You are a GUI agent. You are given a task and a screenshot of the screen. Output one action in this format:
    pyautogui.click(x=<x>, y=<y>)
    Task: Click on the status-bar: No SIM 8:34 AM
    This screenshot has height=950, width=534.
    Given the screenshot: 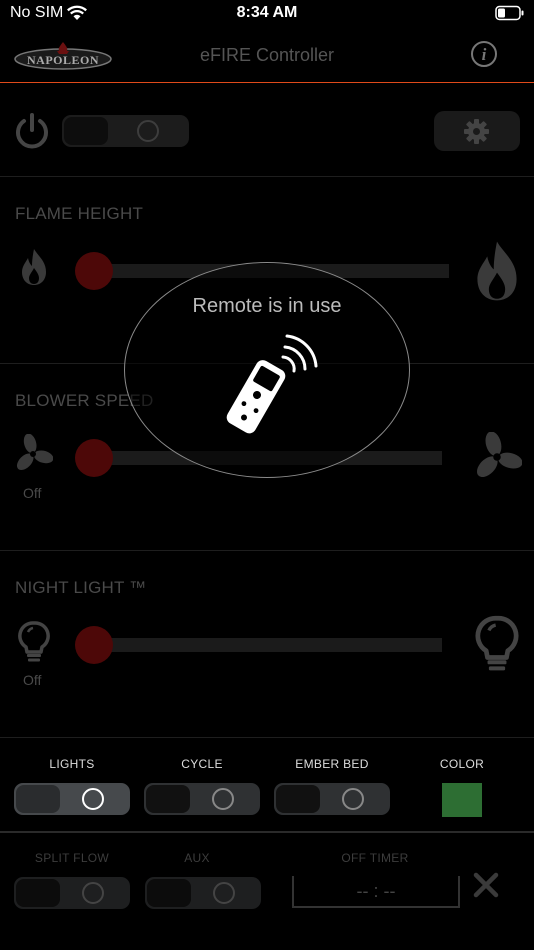 What is the action you would take?
    pyautogui.click(x=267, y=14)
    